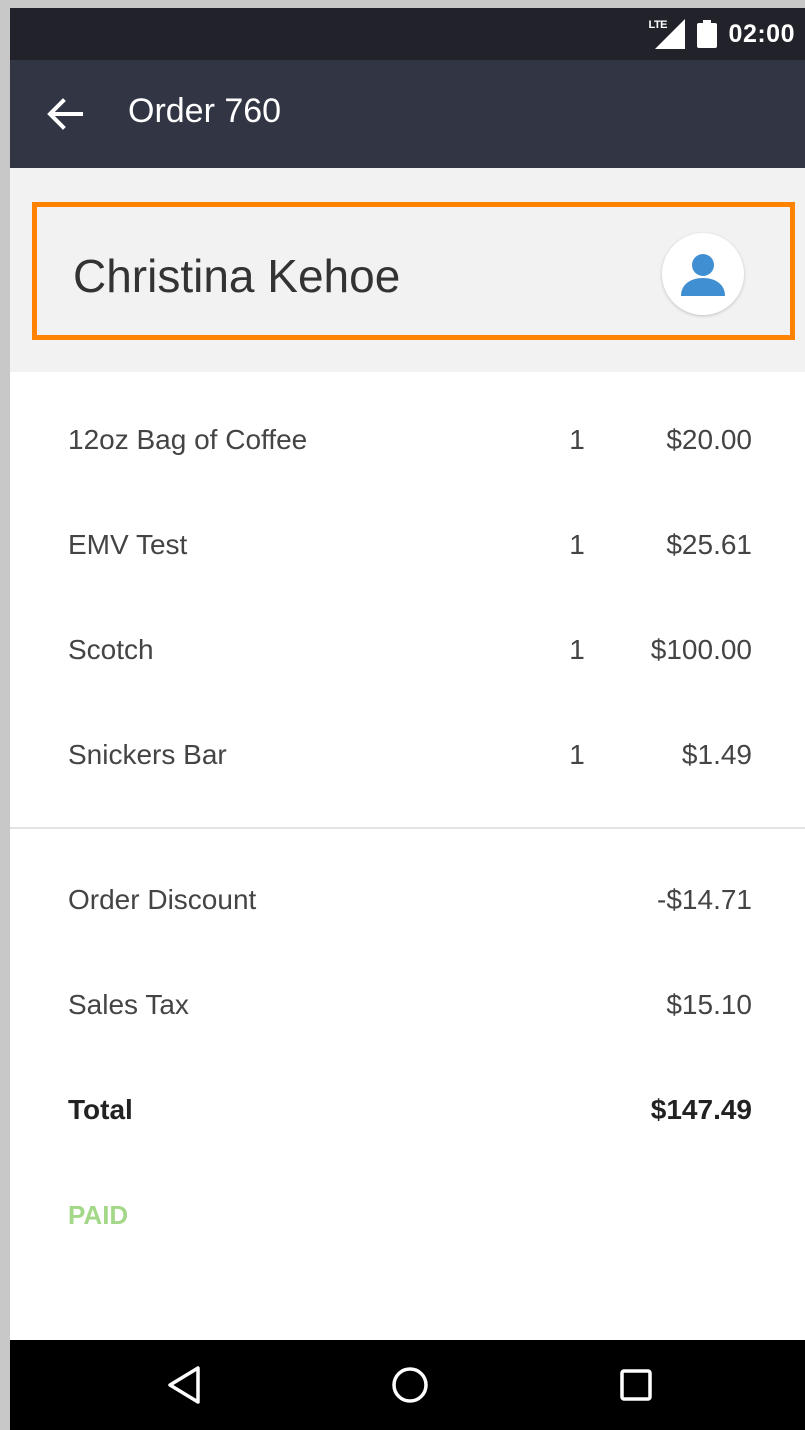 The image size is (805, 1430). What do you see at coordinates (413, 271) in the screenshot?
I see `customer-highlight-box: Christina Kehoe` at bounding box center [413, 271].